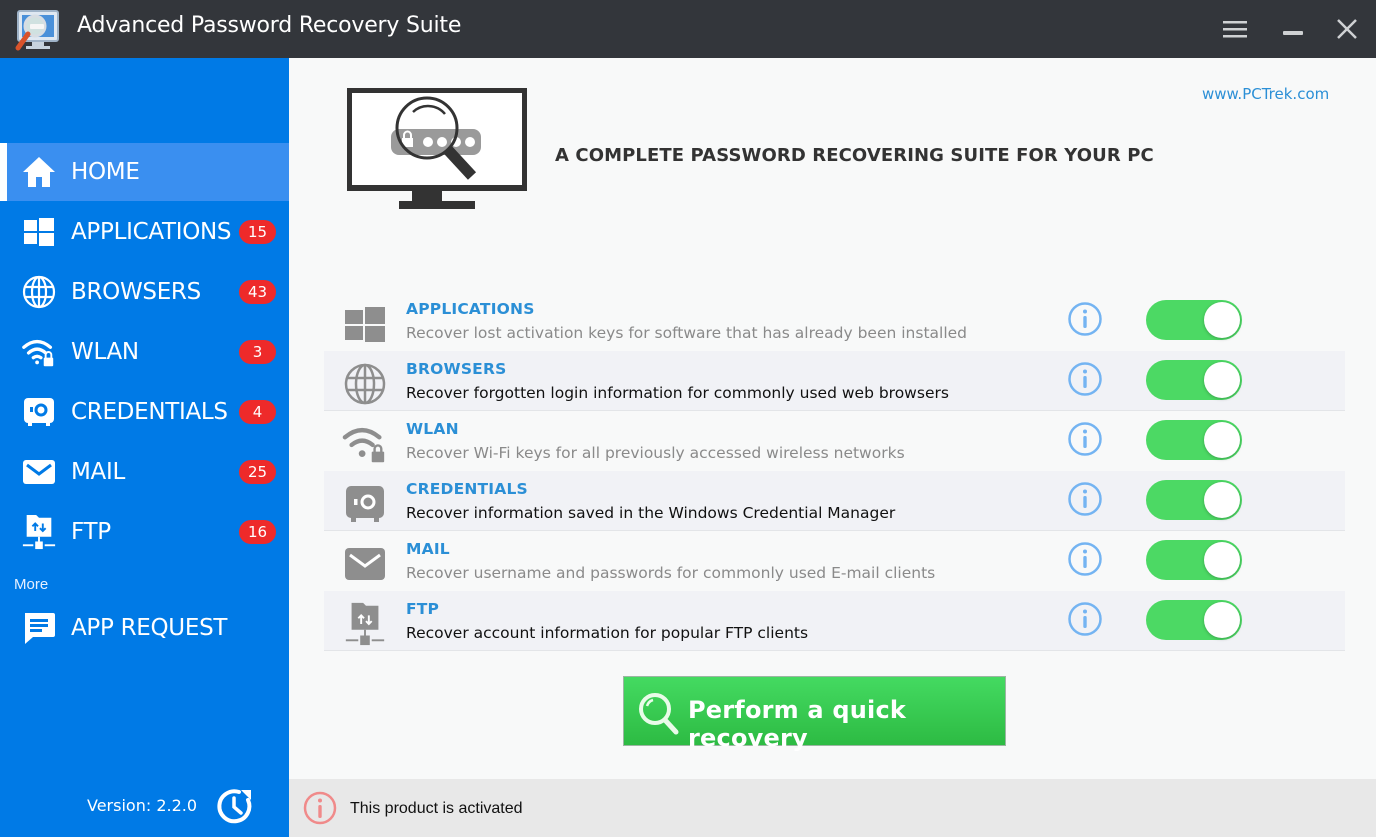  What do you see at coordinates (1265, 94) in the screenshot?
I see `website-link: www.PCTrek.com` at bounding box center [1265, 94].